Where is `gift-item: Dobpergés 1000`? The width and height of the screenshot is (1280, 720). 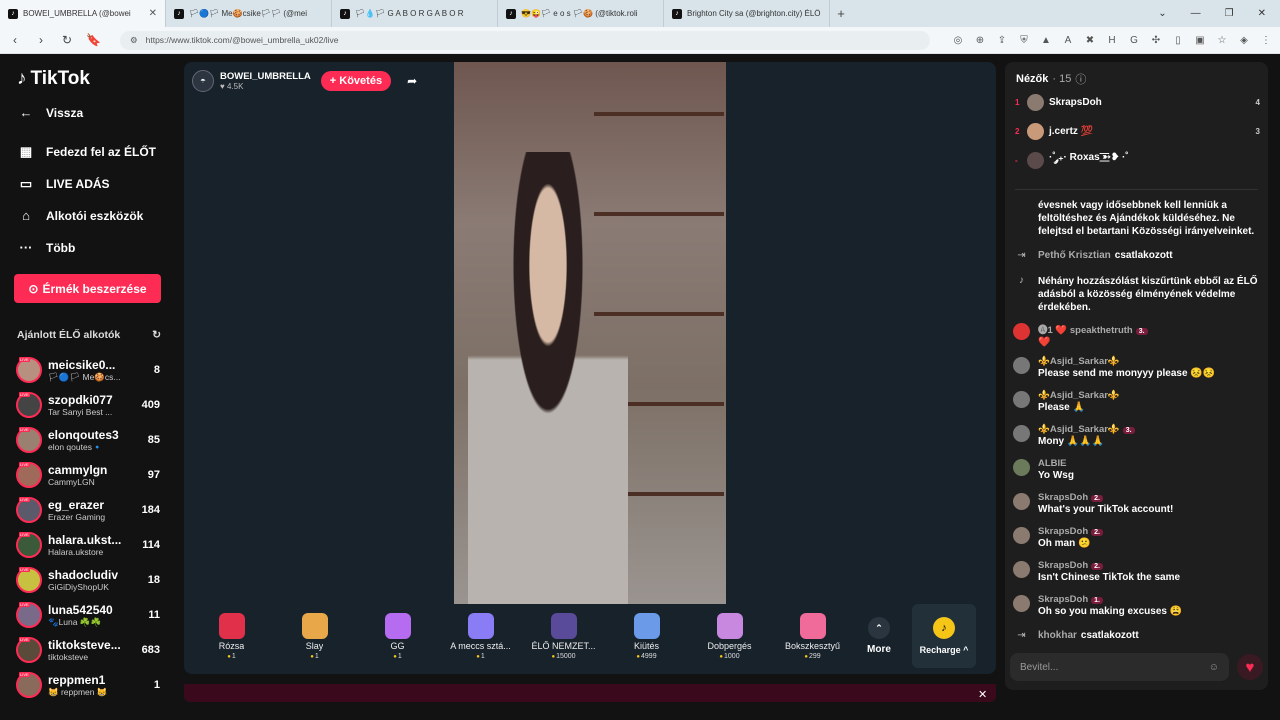
gift-item: Dobpergés 1000 is located at coordinates (729, 636).